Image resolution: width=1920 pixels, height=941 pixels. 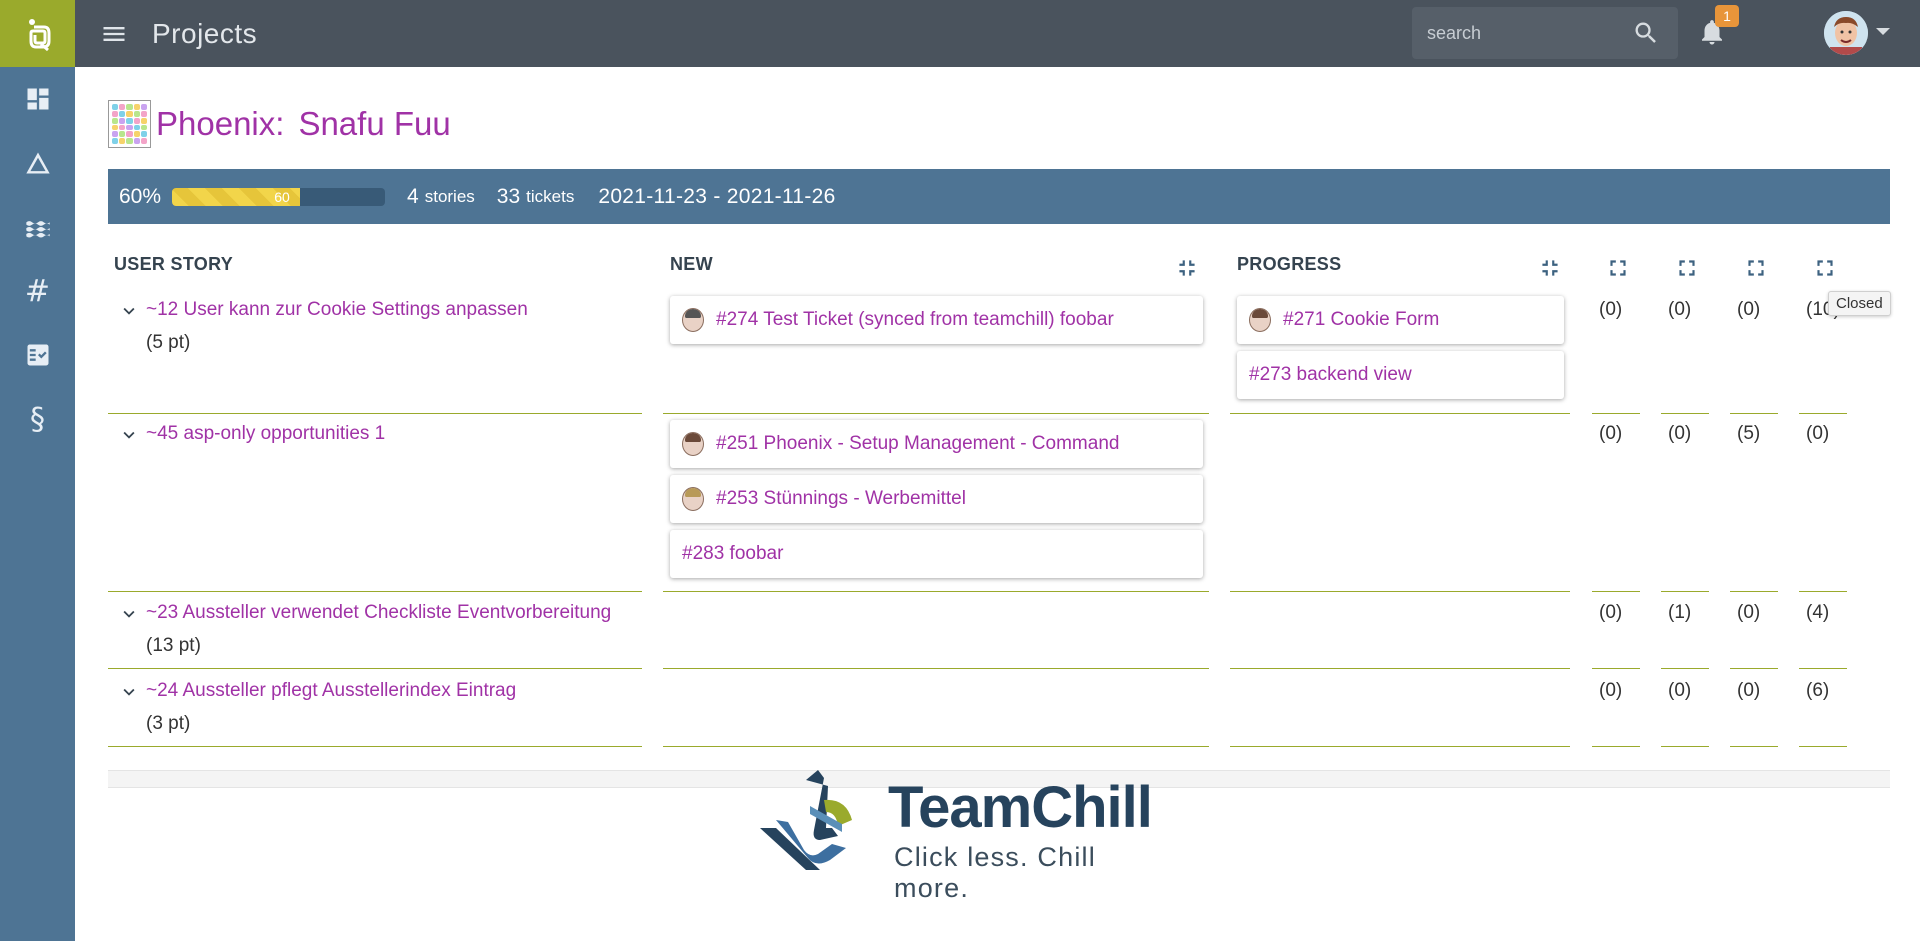 I want to click on ticket-link: #271 Cookie Form, so click(x=1361, y=320).